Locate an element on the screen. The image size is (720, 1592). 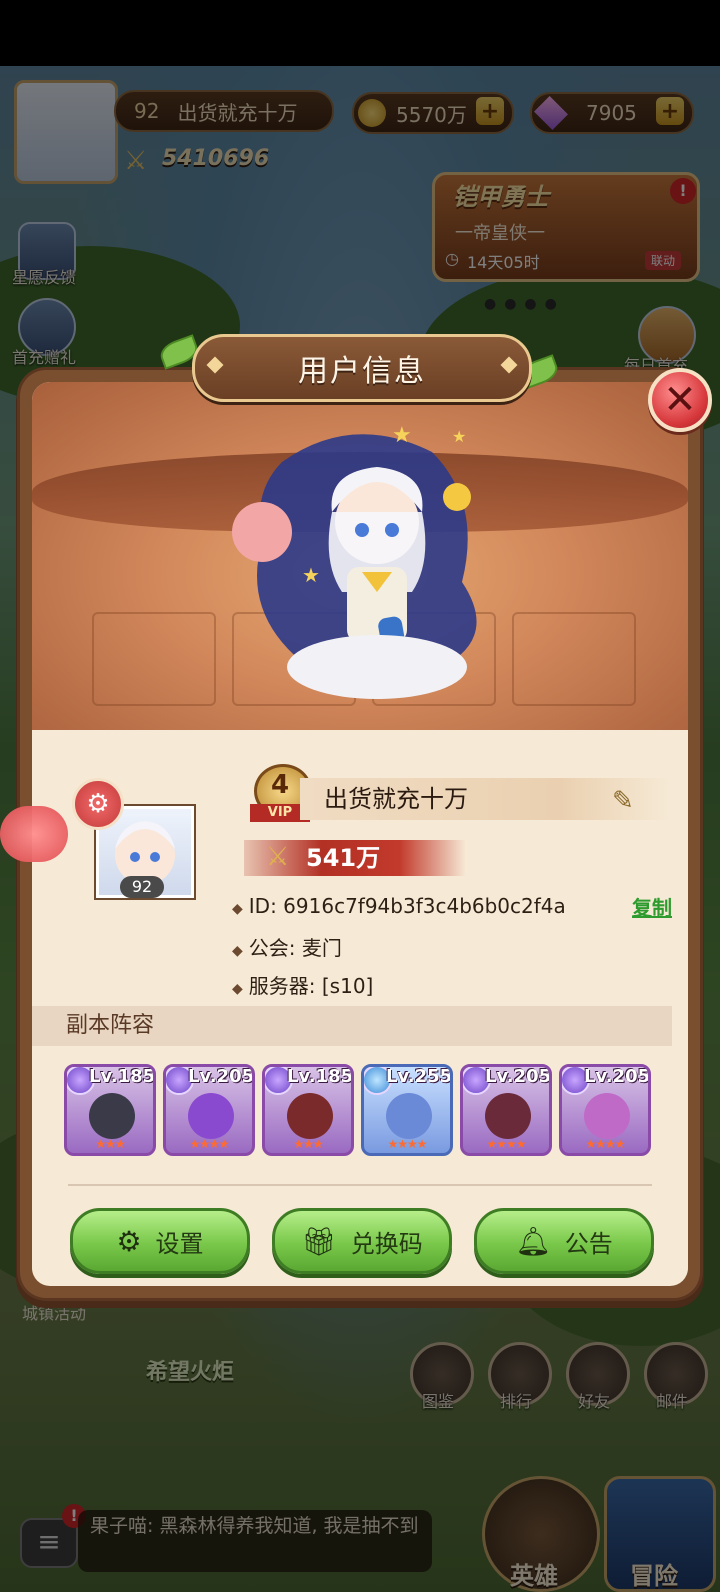
player-id: ID: 6916c7f94b3f3c4b6b0c2f4a is located at coordinates (407, 906).